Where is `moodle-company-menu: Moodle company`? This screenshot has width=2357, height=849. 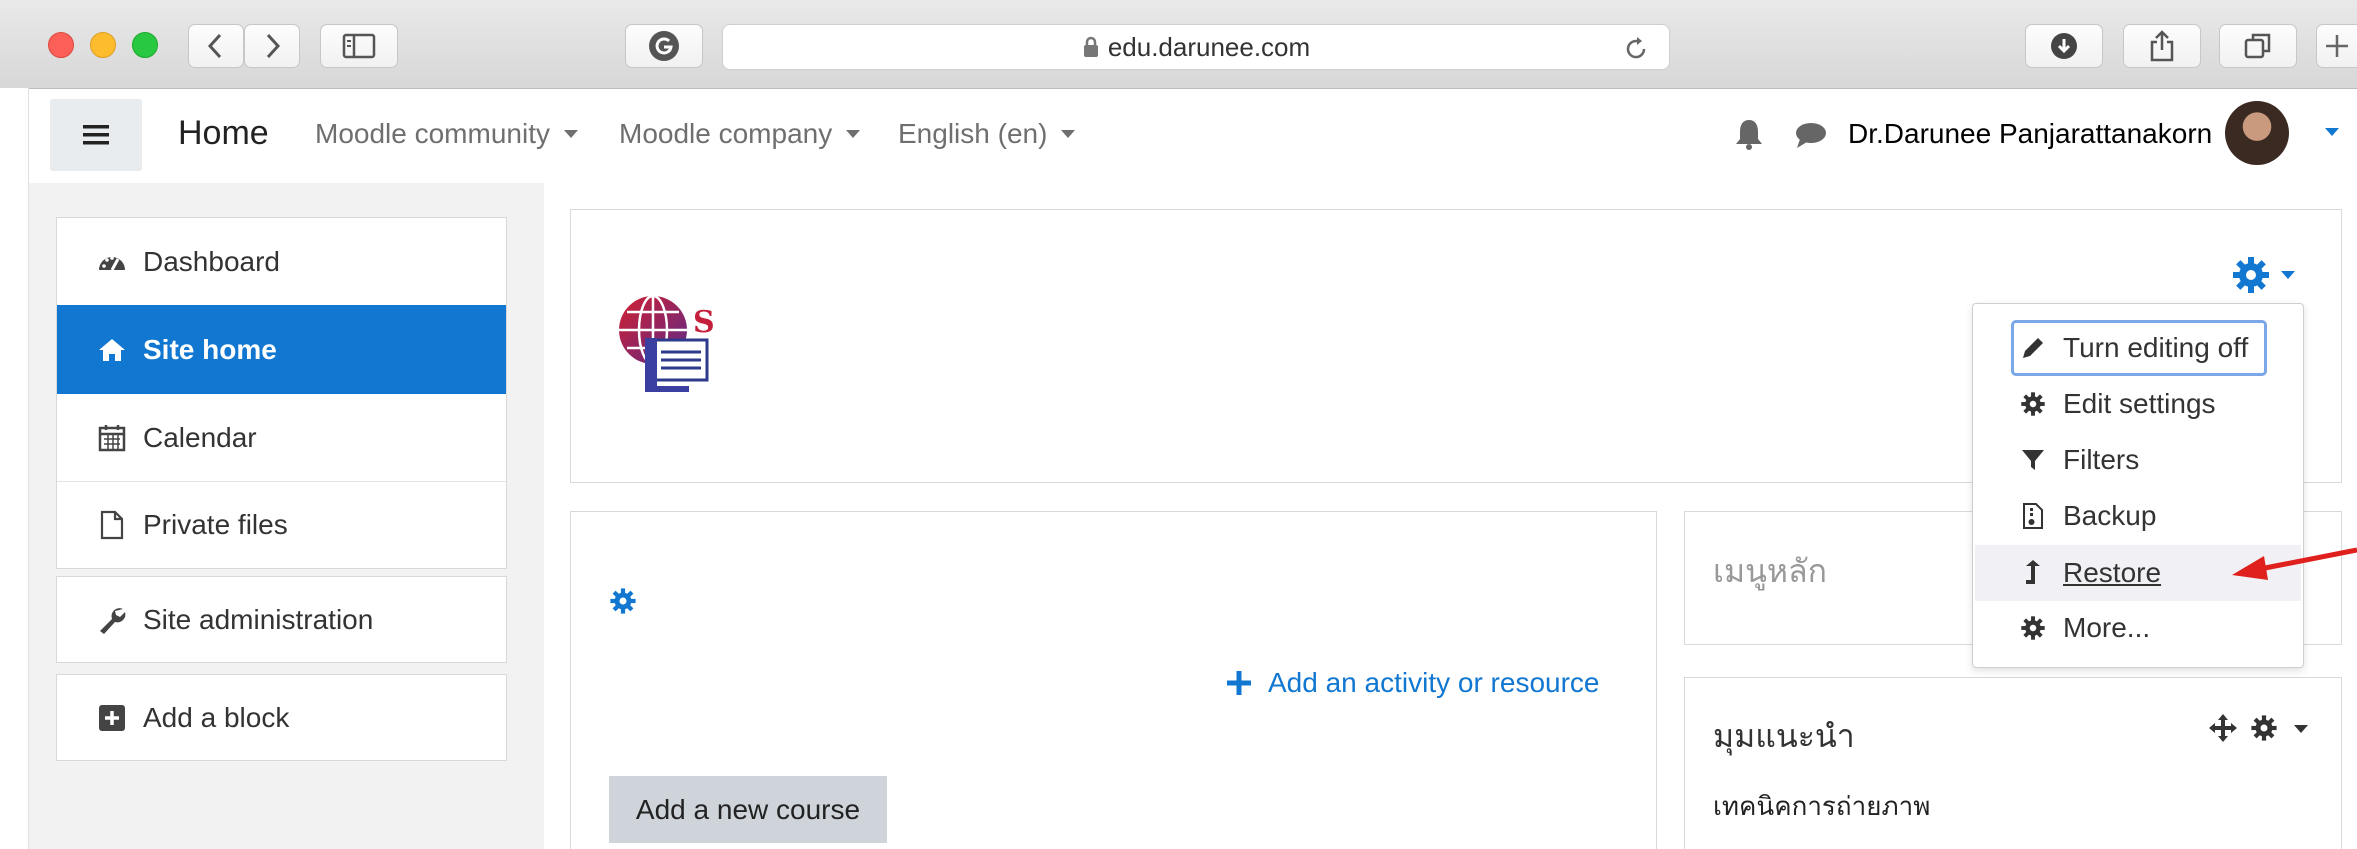
moodle-company-menu: Moodle company is located at coordinates (740, 134).